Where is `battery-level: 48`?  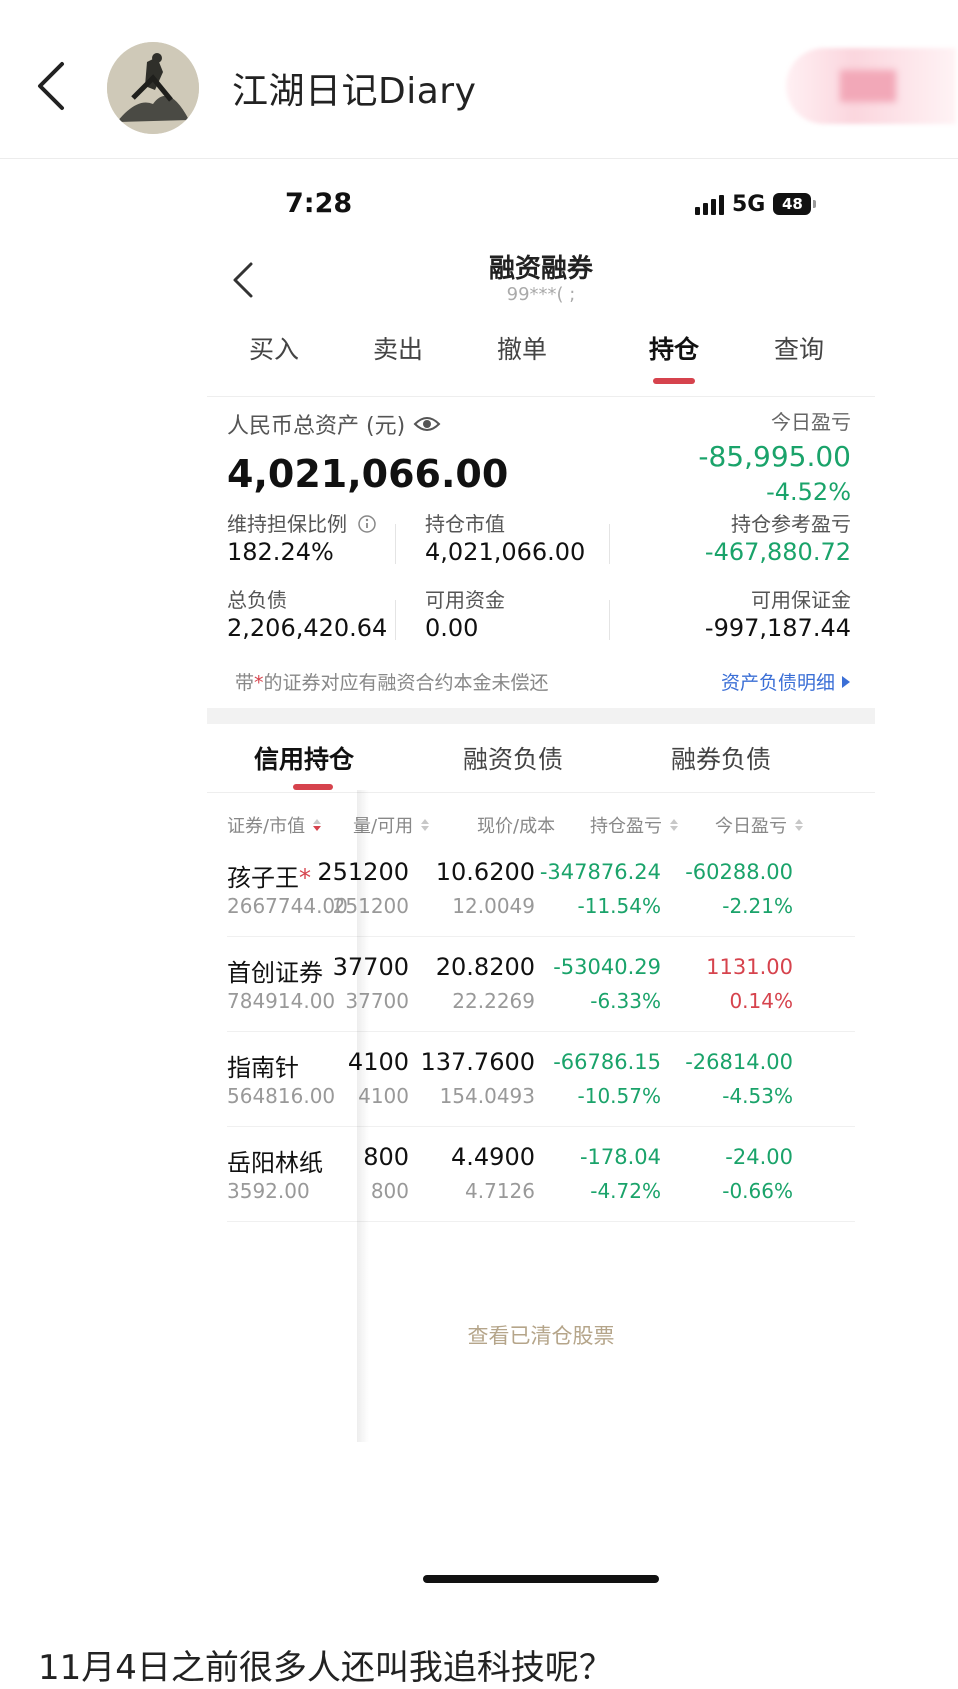
battery-level: 48 is located at coordinates (792, 204).